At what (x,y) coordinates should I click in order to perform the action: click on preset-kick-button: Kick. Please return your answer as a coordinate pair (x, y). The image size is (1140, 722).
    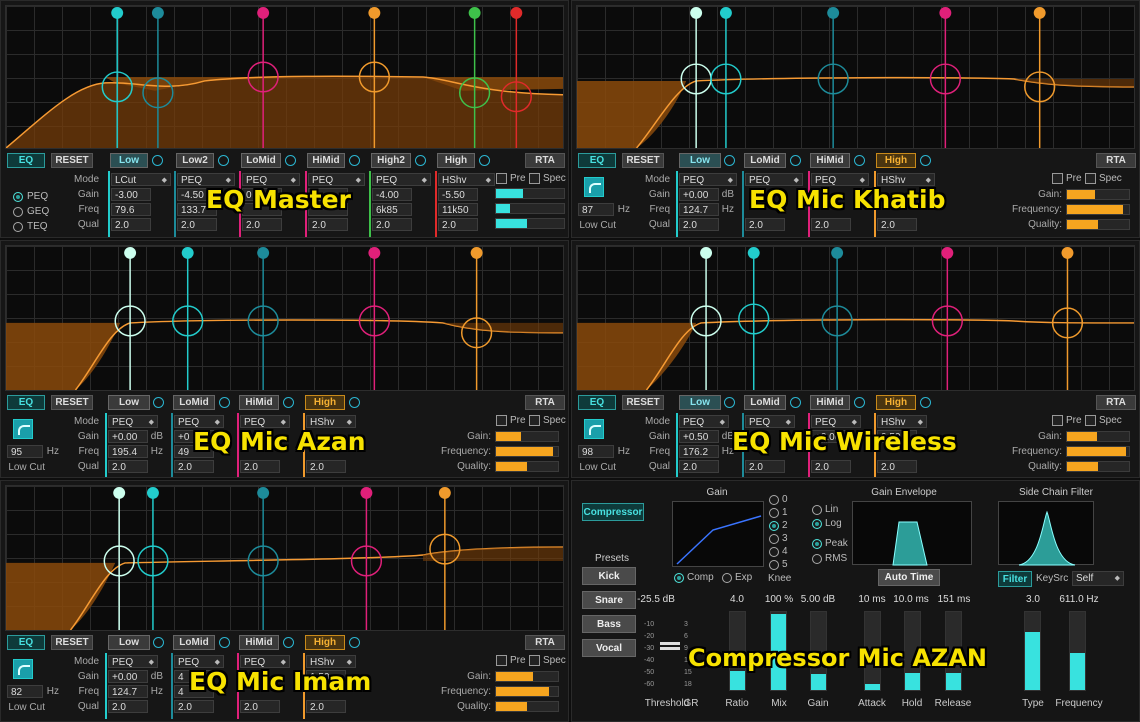
    Looking at the image, I should click on (609, 576).